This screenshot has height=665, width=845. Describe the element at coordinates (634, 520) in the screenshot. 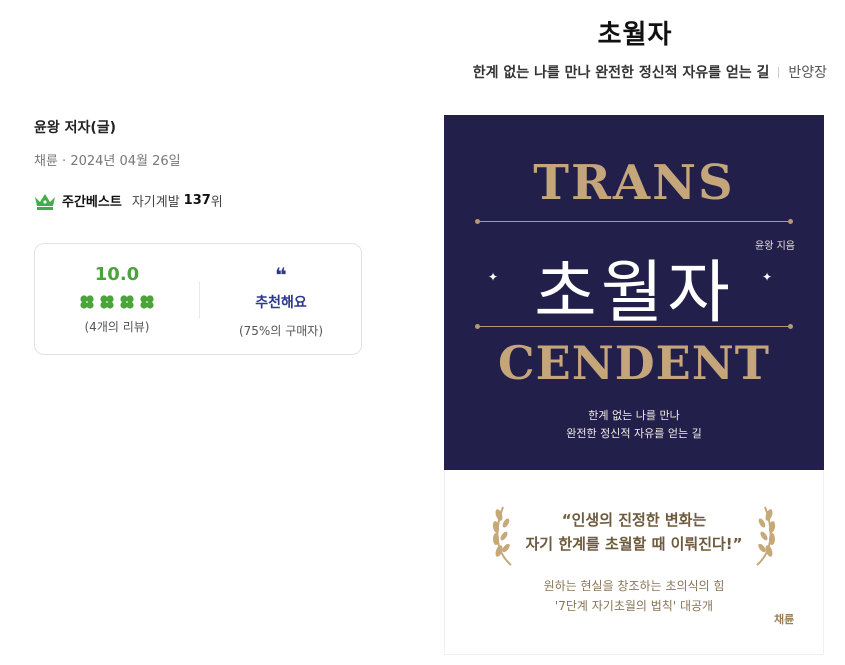

I see `cover-quote-line: “인생의 진정한 변화는` at that location.